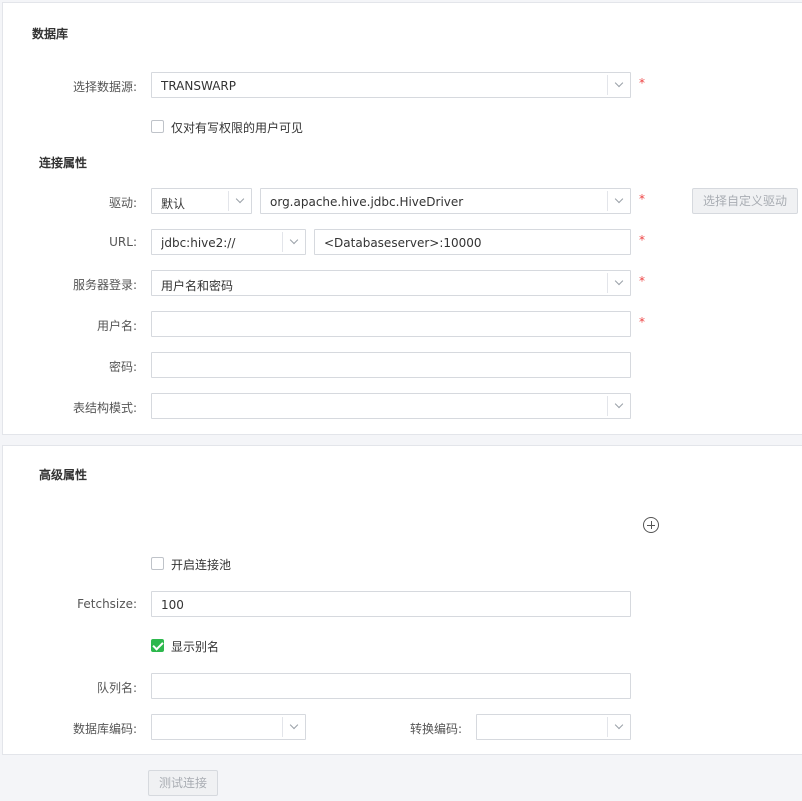 The height and width of the screenshot is (801, 802). What do you see at coordinates (651, 525) in the screenshot?
I see `plus-circle-icon` at bounding box center [651, 525].